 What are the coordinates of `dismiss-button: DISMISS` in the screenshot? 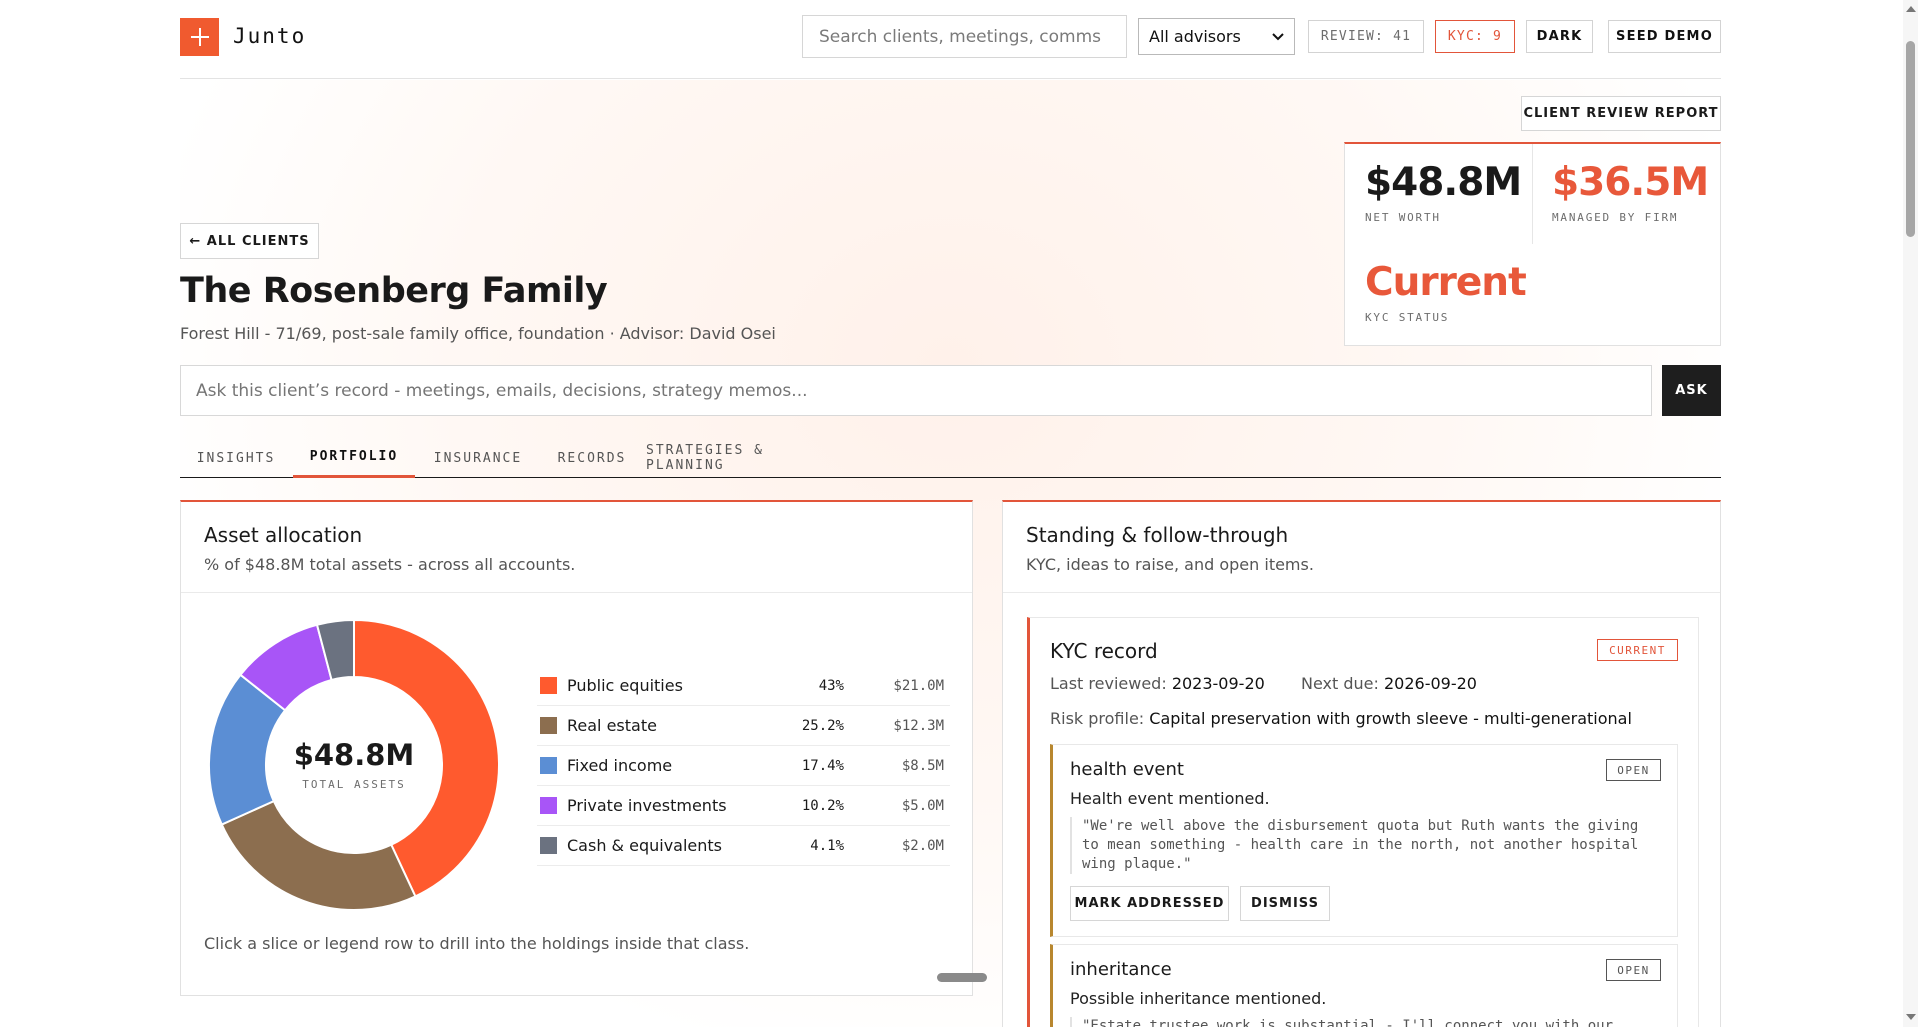 It's located at (1285, 903).